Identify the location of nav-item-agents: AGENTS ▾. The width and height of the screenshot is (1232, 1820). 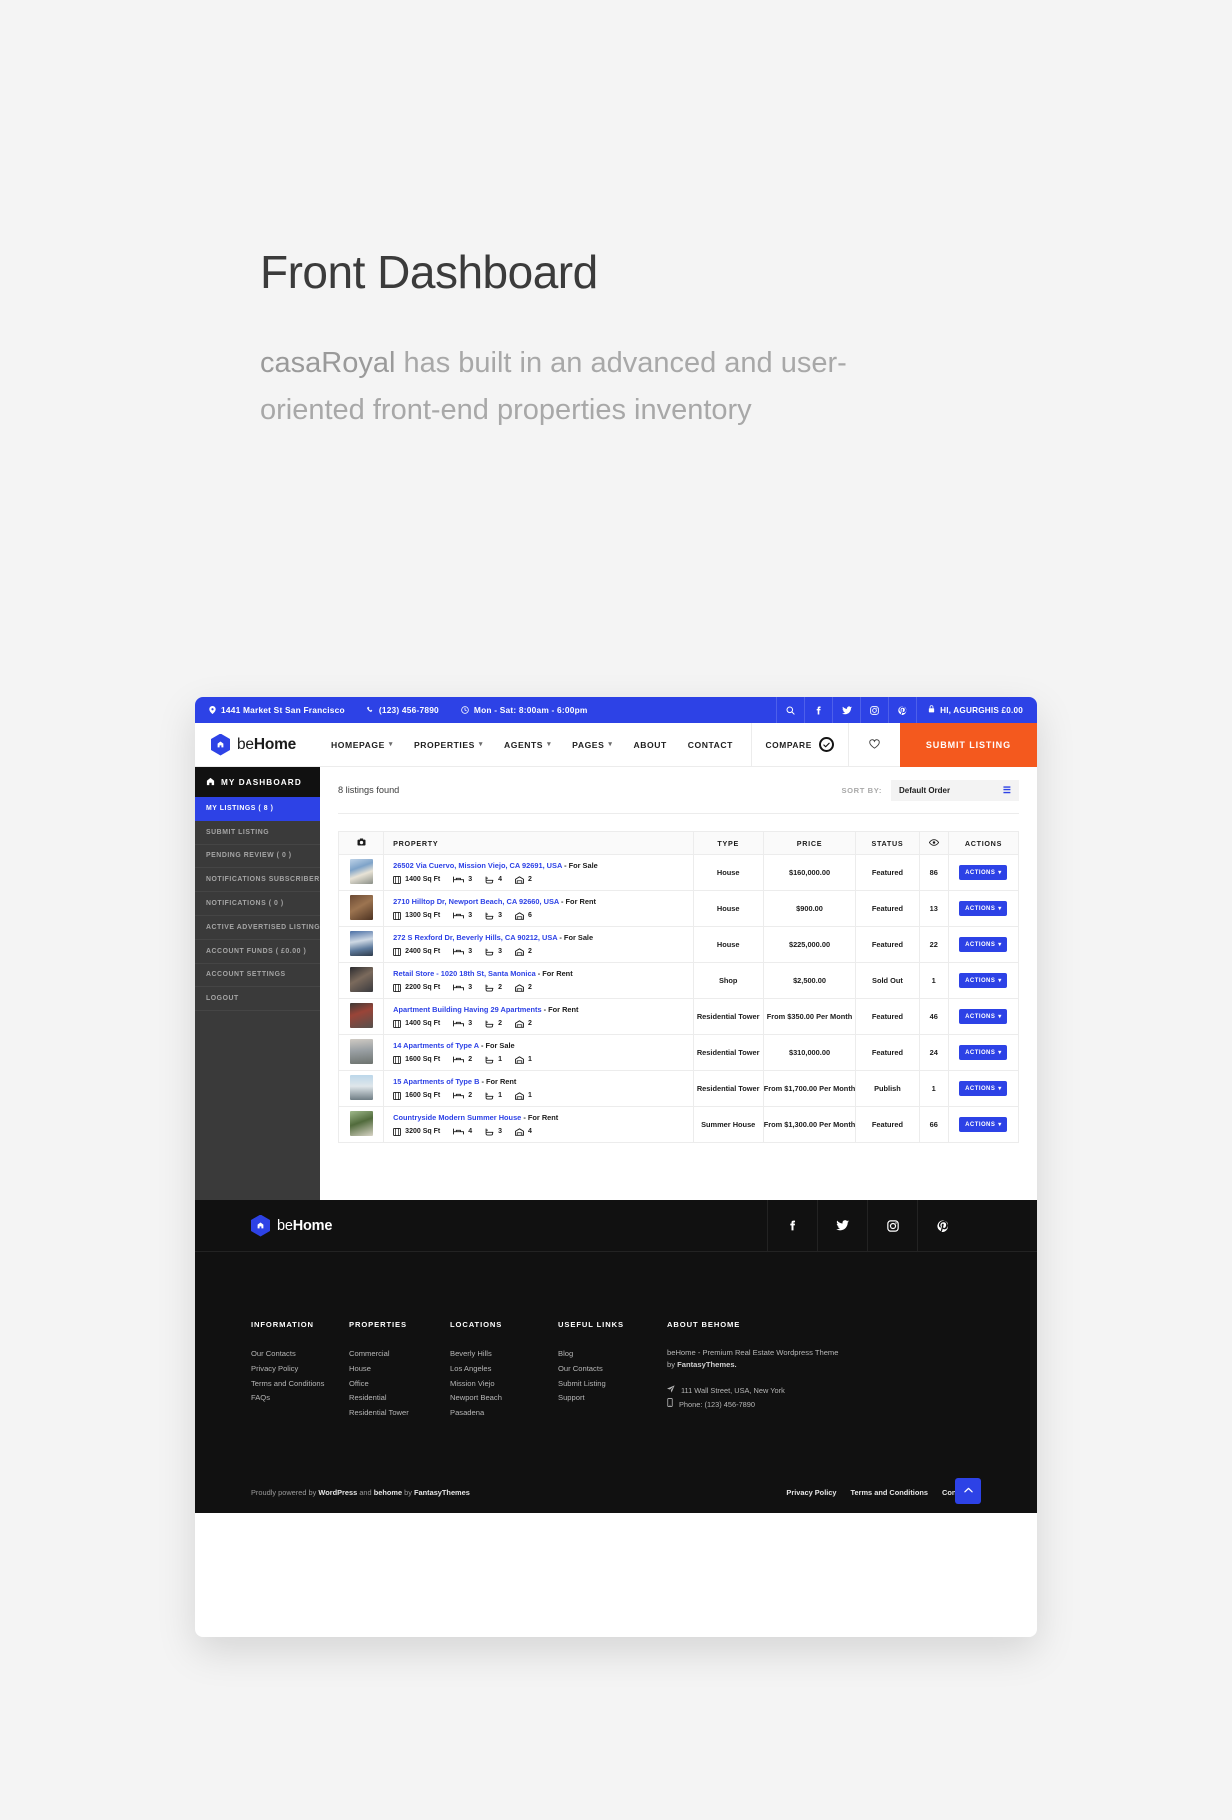
(527, 745).